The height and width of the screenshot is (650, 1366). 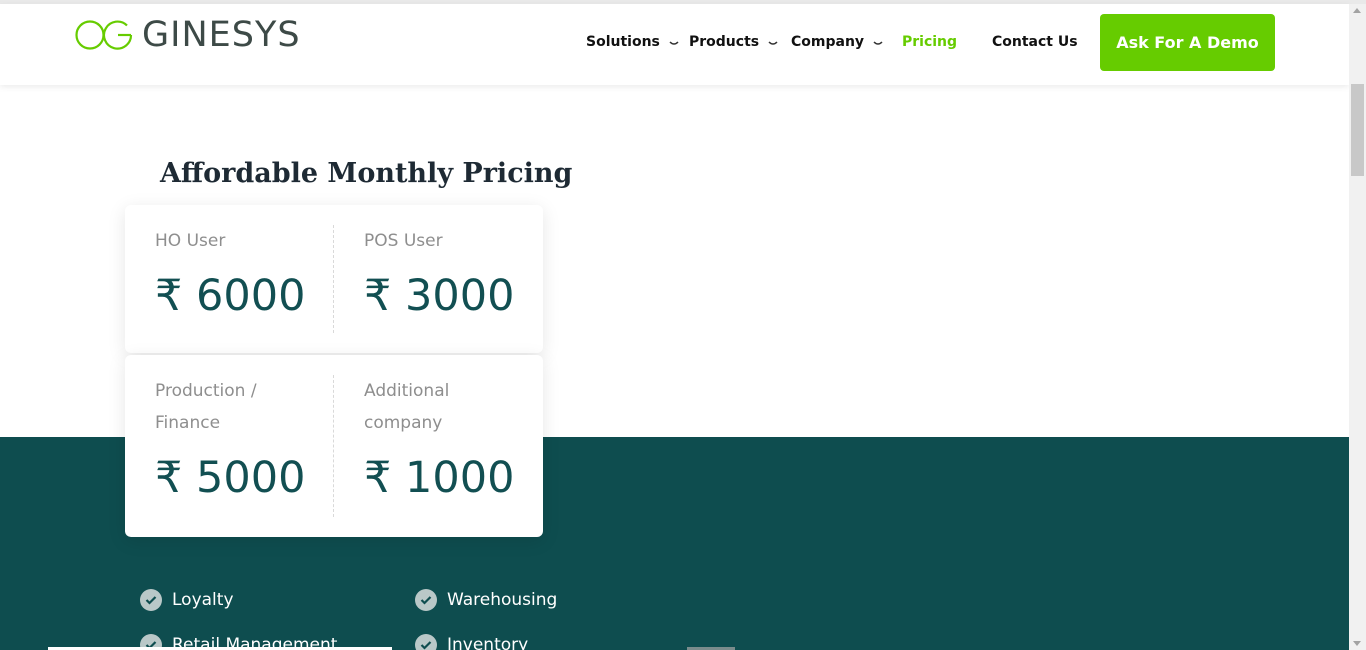 I want to click on plan-price: ₹ 6000, so click(x=230, y=296).